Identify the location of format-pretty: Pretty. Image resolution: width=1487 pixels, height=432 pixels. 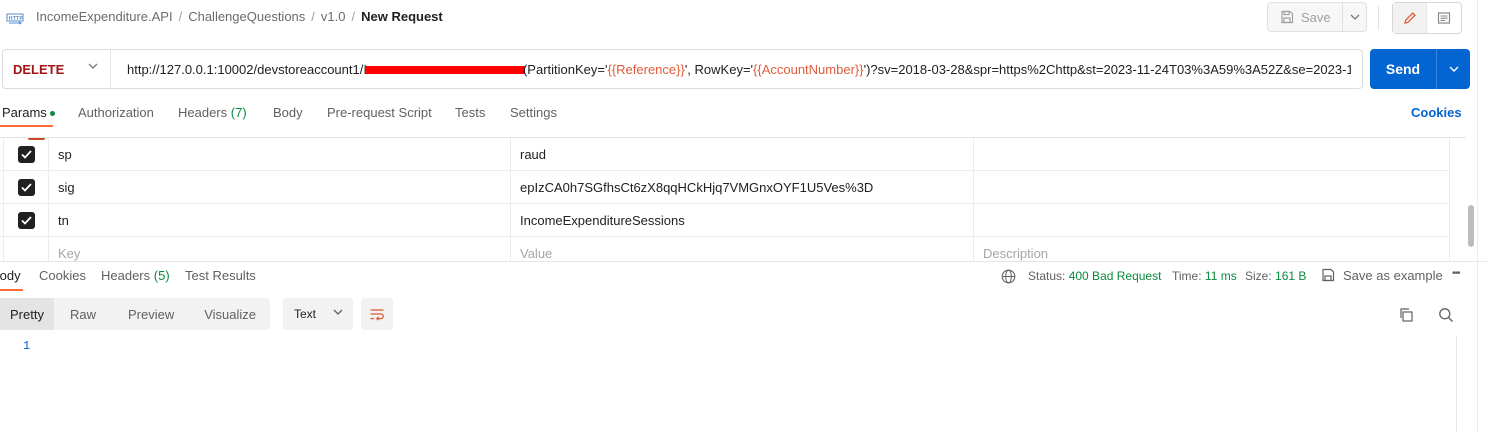
(27, 314).